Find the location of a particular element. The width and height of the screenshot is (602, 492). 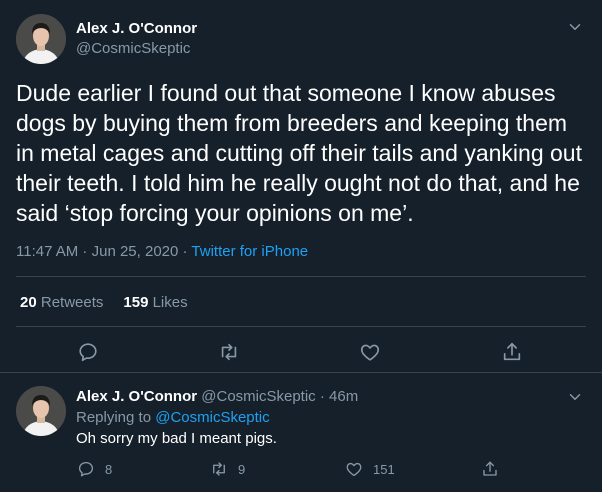

tweet-time: 11:47 AM is located at coordinates (47, 251).